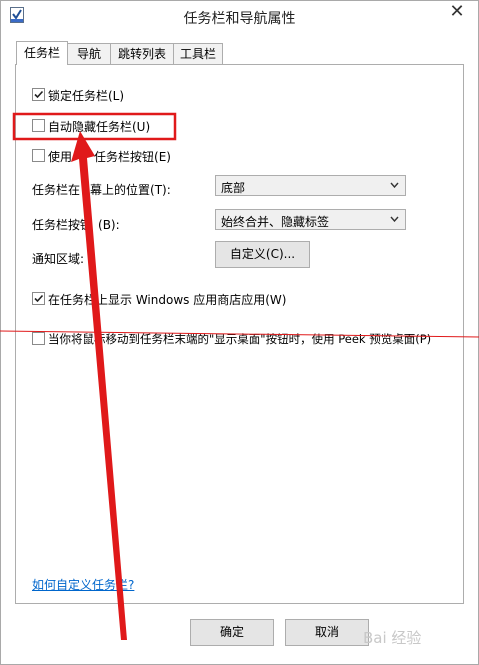 This screenshot has height=665, width=479. I want to click on lock-taskbar-checkbox, so click(38, 94).